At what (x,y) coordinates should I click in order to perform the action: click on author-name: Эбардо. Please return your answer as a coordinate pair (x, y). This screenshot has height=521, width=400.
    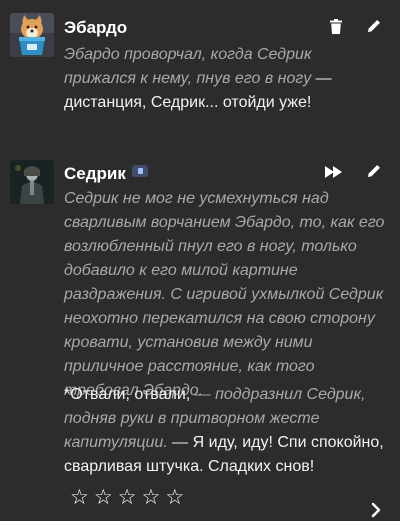
    Looking at the image, I should click on (95, 28).